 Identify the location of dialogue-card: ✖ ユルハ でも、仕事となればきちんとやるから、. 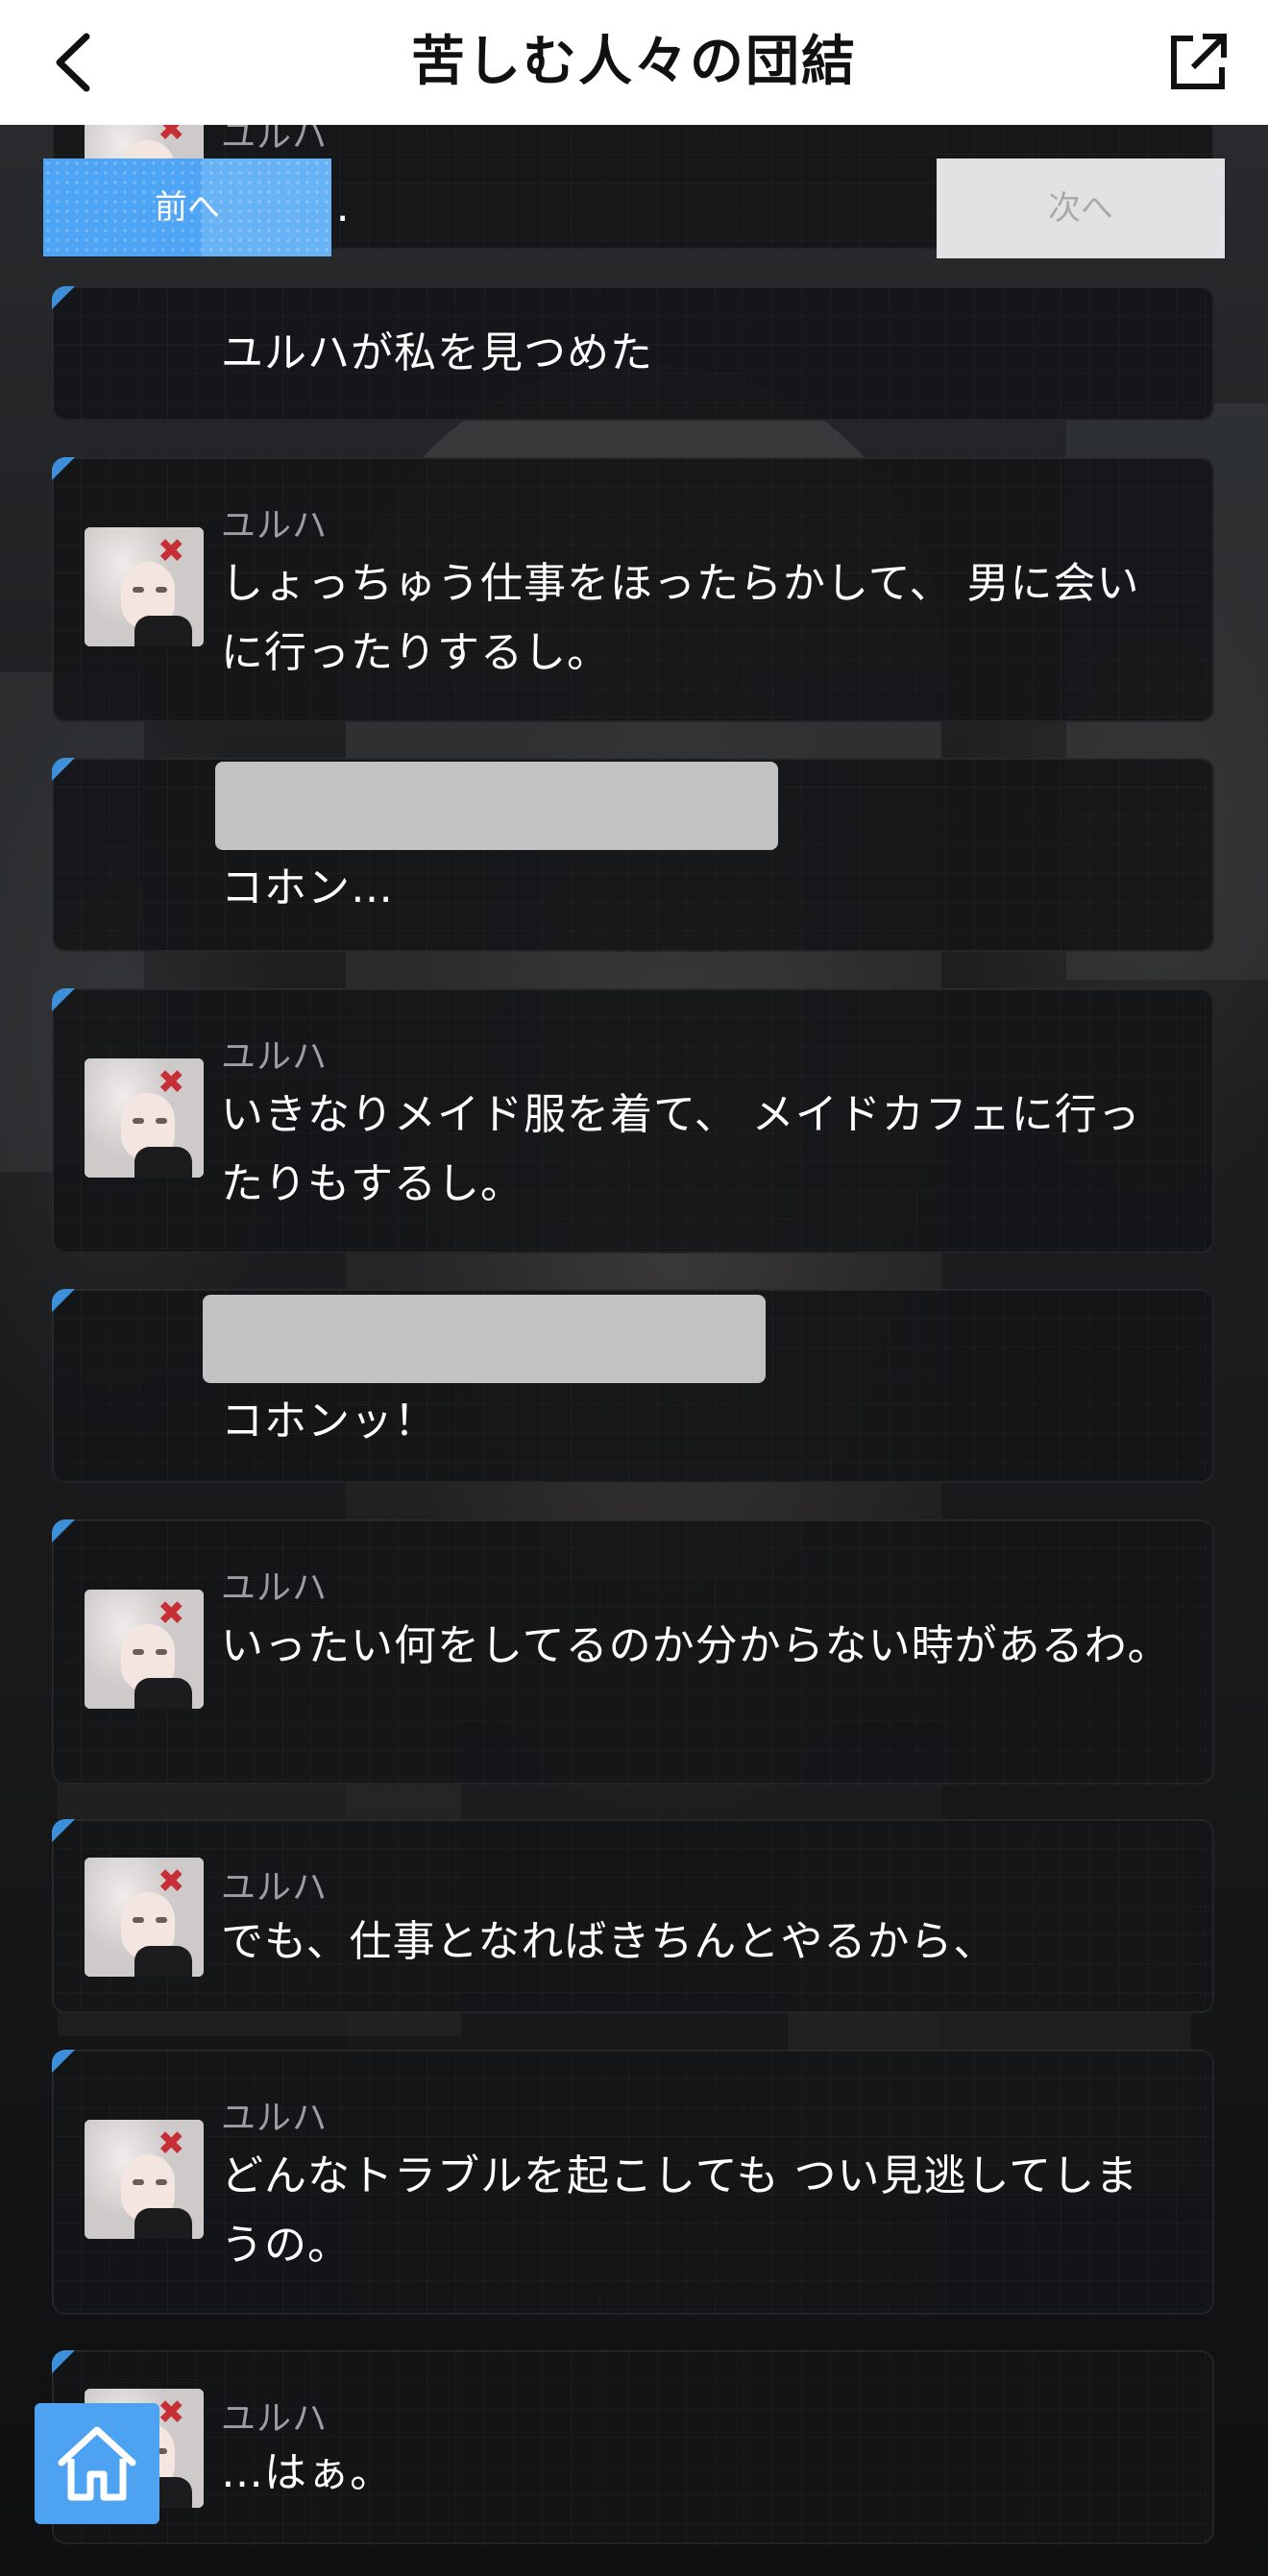
(633, 1916).